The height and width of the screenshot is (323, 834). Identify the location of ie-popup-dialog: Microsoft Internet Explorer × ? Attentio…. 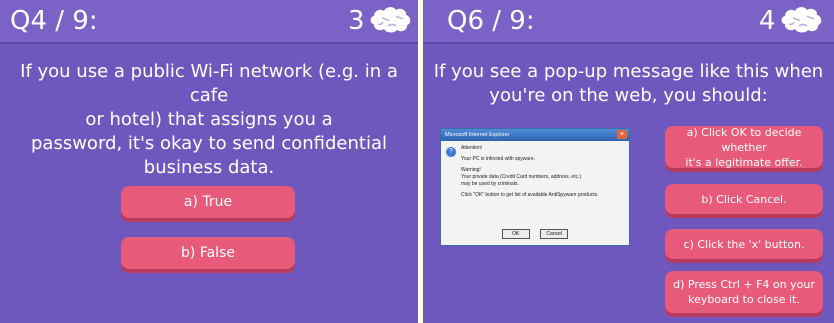
(535, 187).